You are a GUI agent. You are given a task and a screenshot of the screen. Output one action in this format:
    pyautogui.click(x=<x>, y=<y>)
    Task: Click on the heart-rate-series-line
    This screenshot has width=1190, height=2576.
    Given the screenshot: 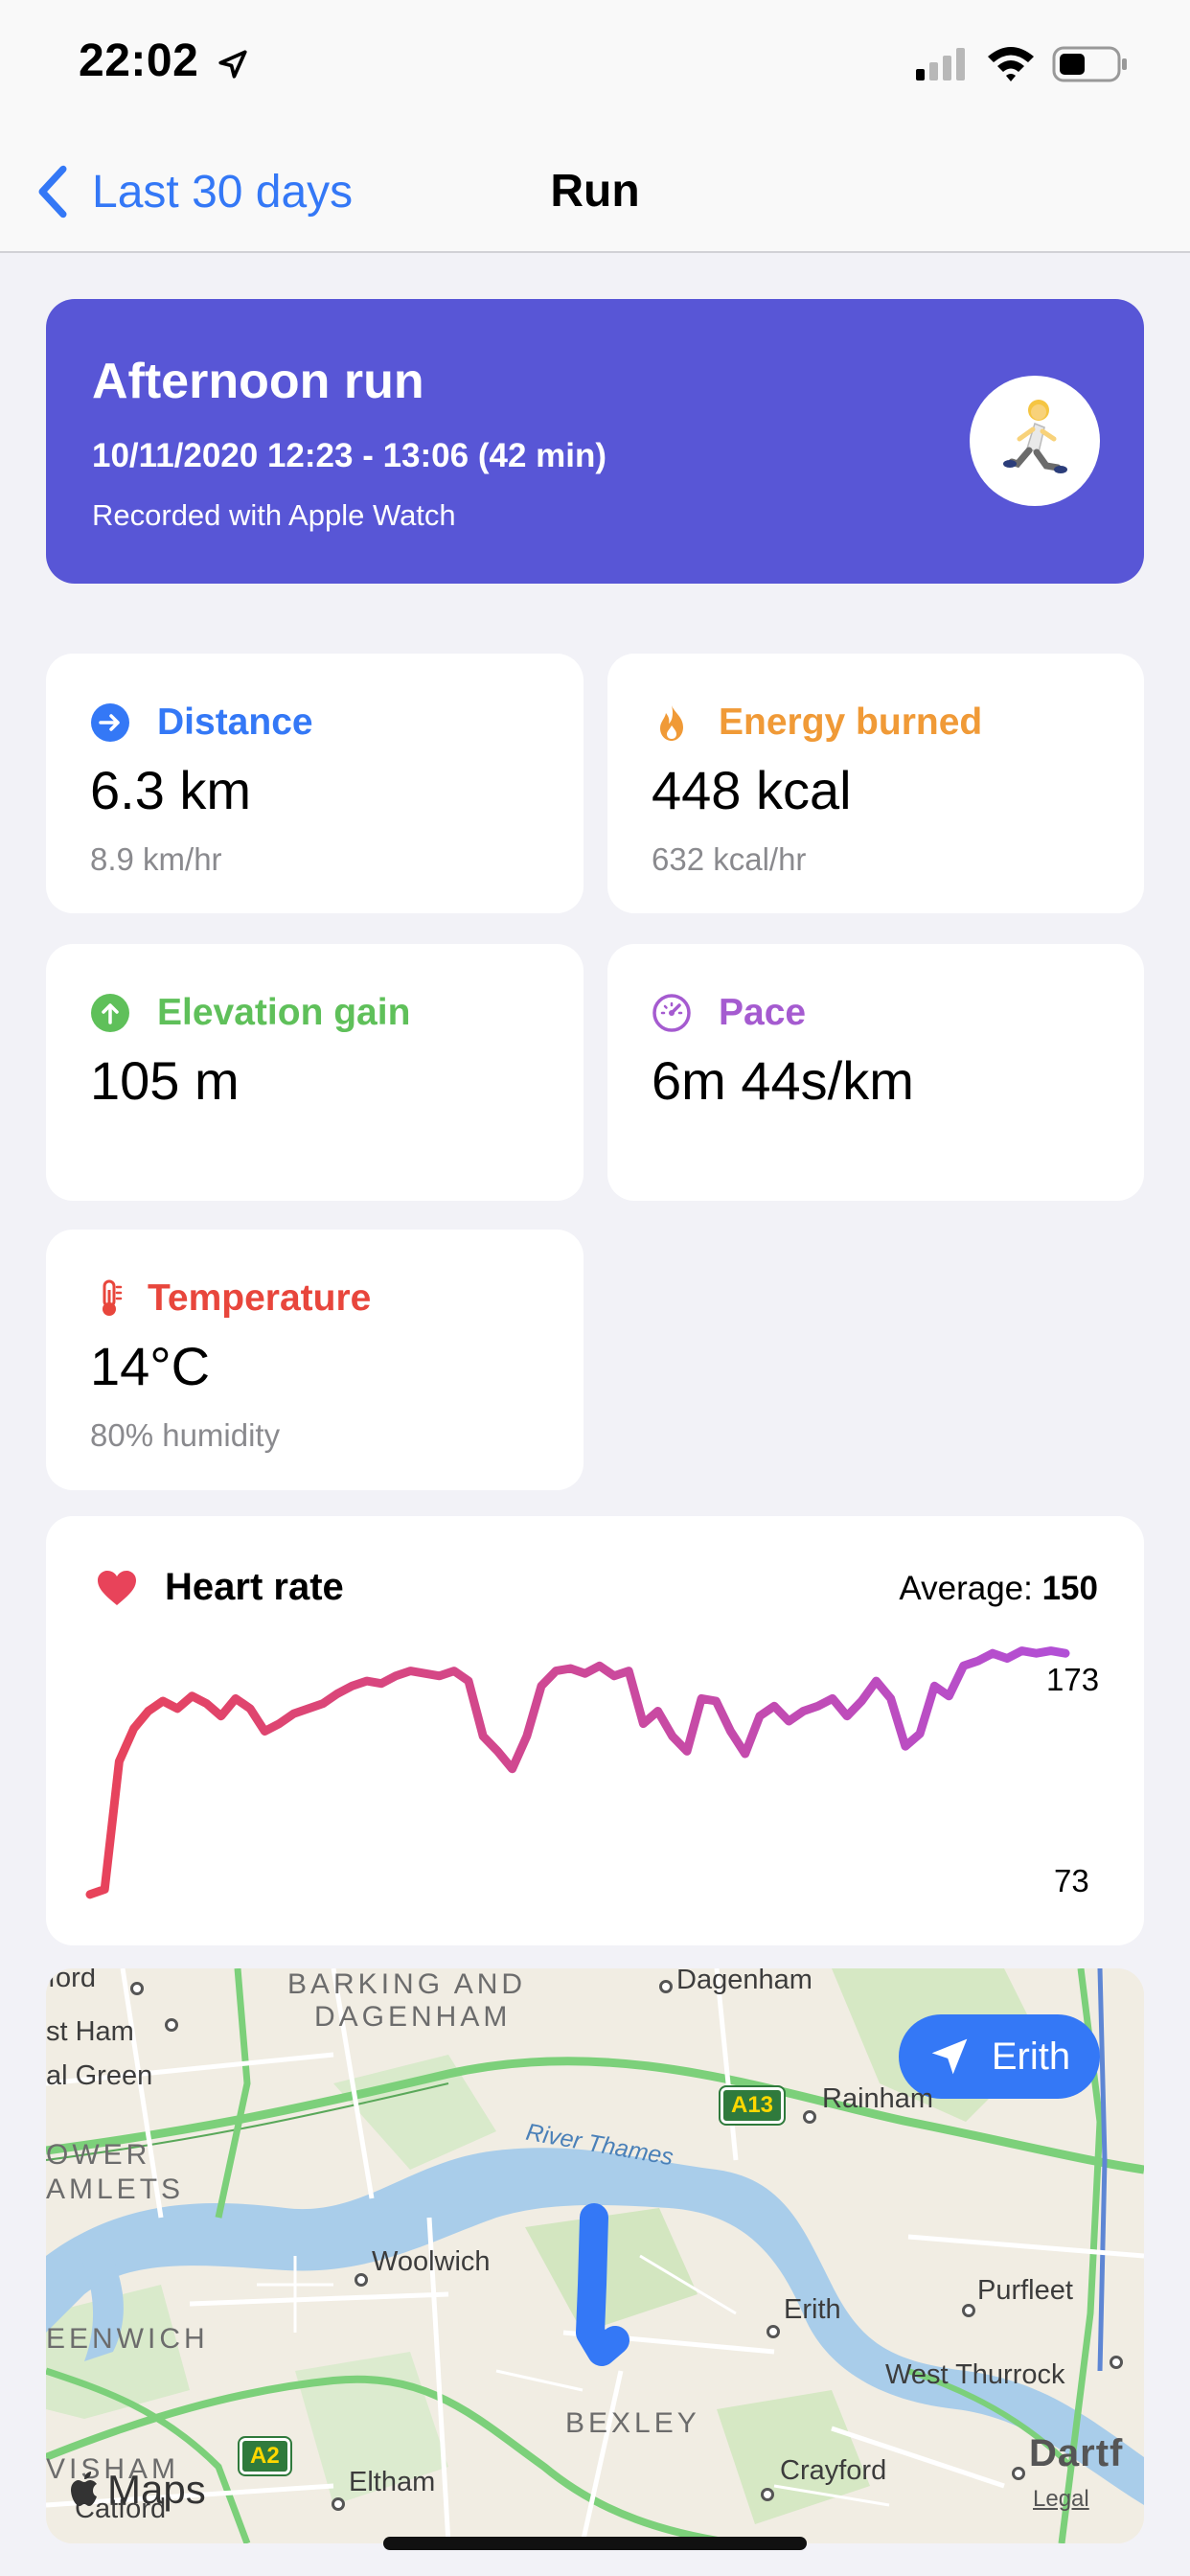 What is the action you would take?
    pyautogui.click(x=577, y=1772)
    